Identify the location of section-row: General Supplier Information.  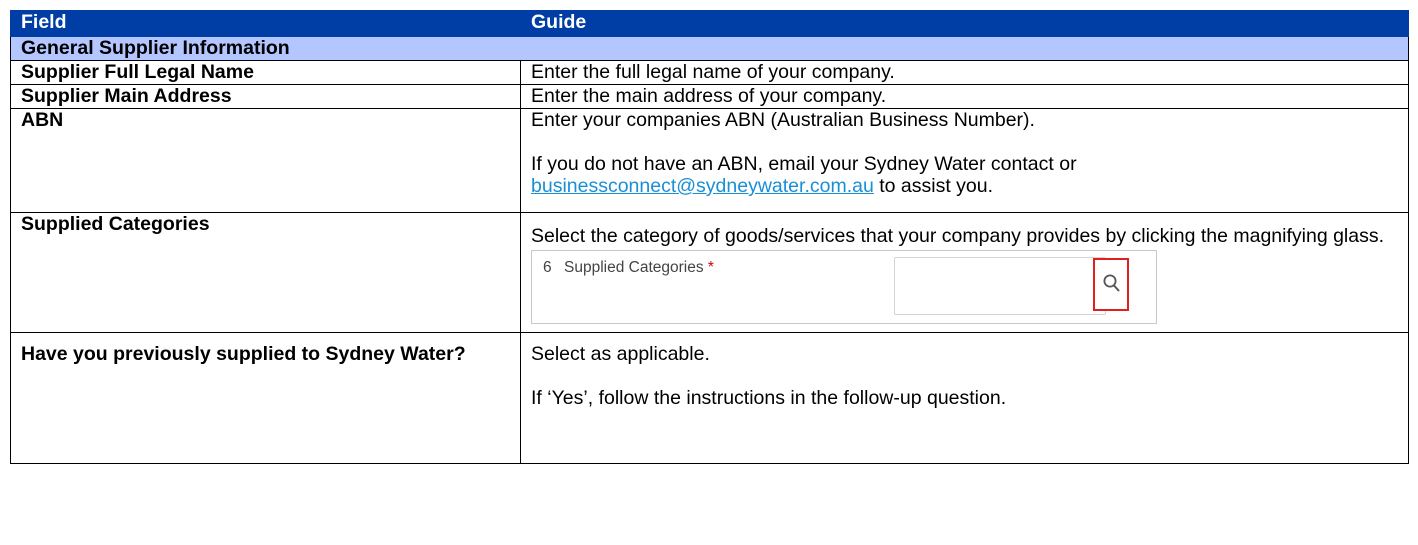
(709, 48).